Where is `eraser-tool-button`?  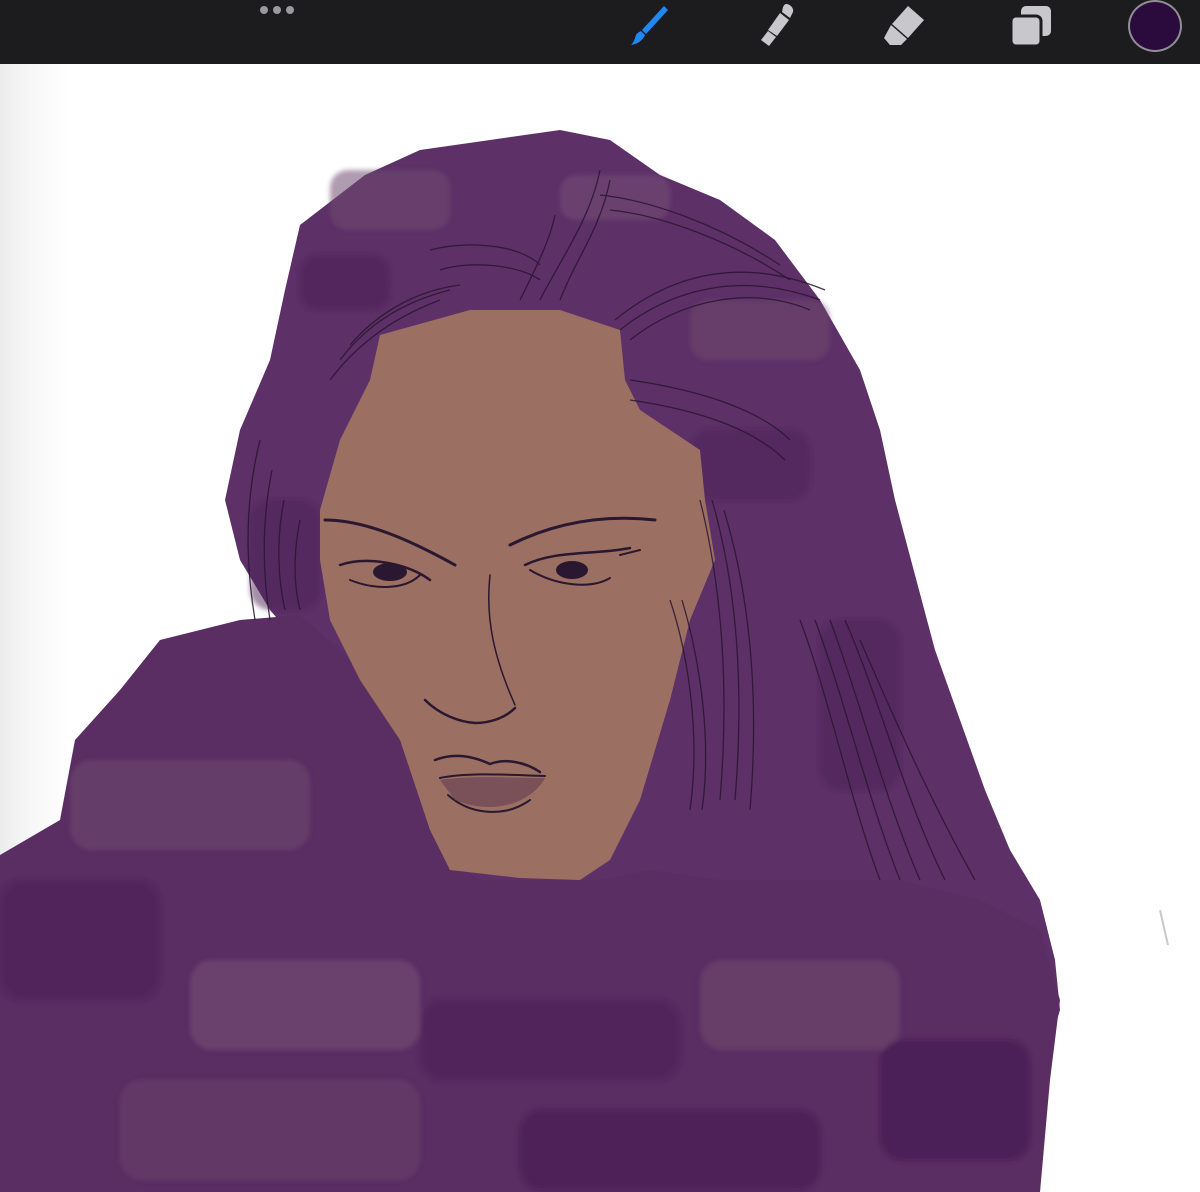
eraser-tool-button is located at coordinates (904, 26).